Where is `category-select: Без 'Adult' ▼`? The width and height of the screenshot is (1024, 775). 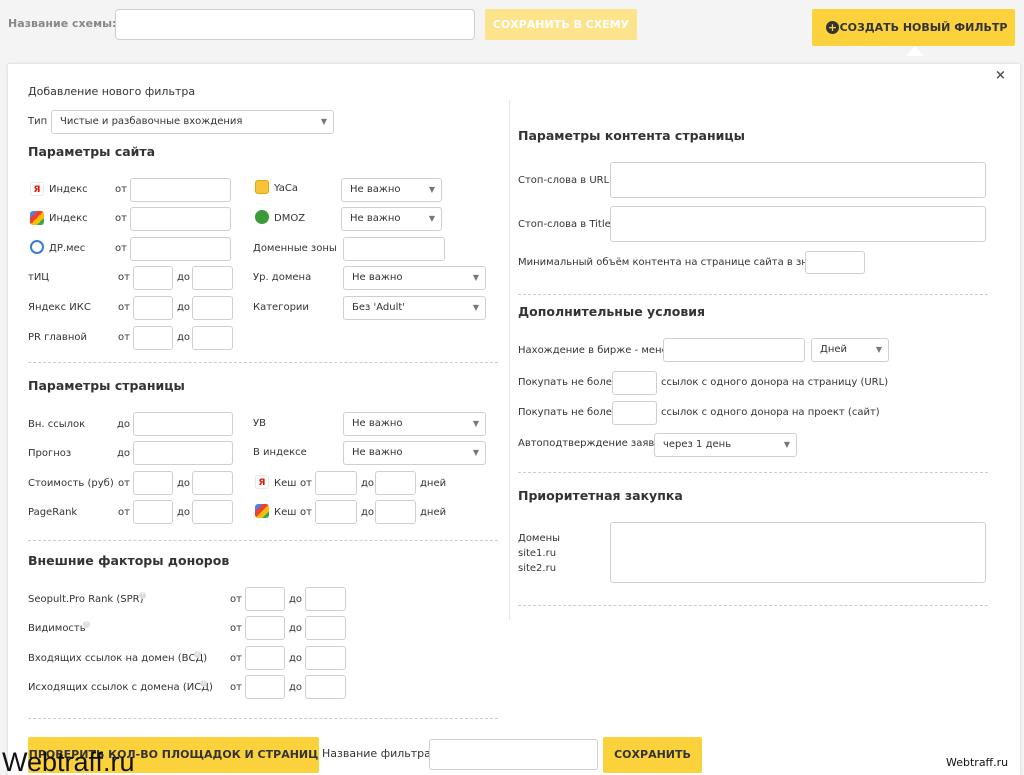 category-select: Без 'Adult' ▼ is located at coordinates (414, 308).